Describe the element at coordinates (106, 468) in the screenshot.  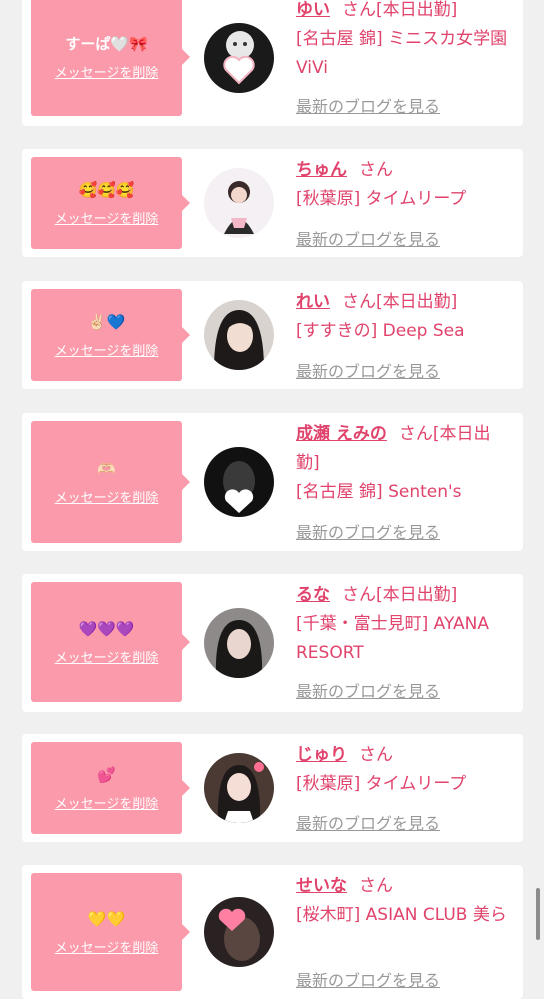
I see `message-text: 🫶🏻` at that location.